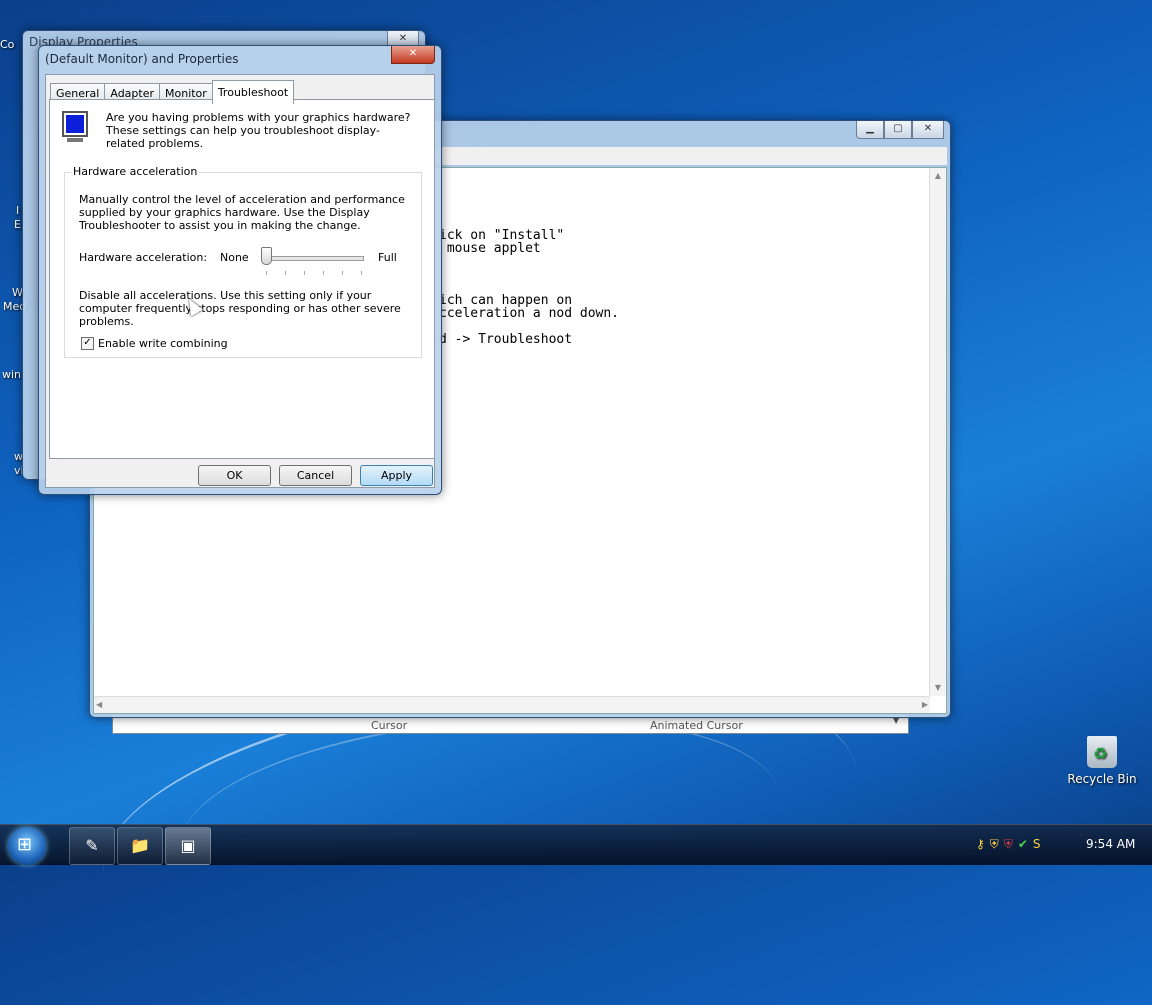 Image resolution: width=1152 pixels, height=1005 pixels. I want to click on slider-max-label: Full, so click(387, 257).